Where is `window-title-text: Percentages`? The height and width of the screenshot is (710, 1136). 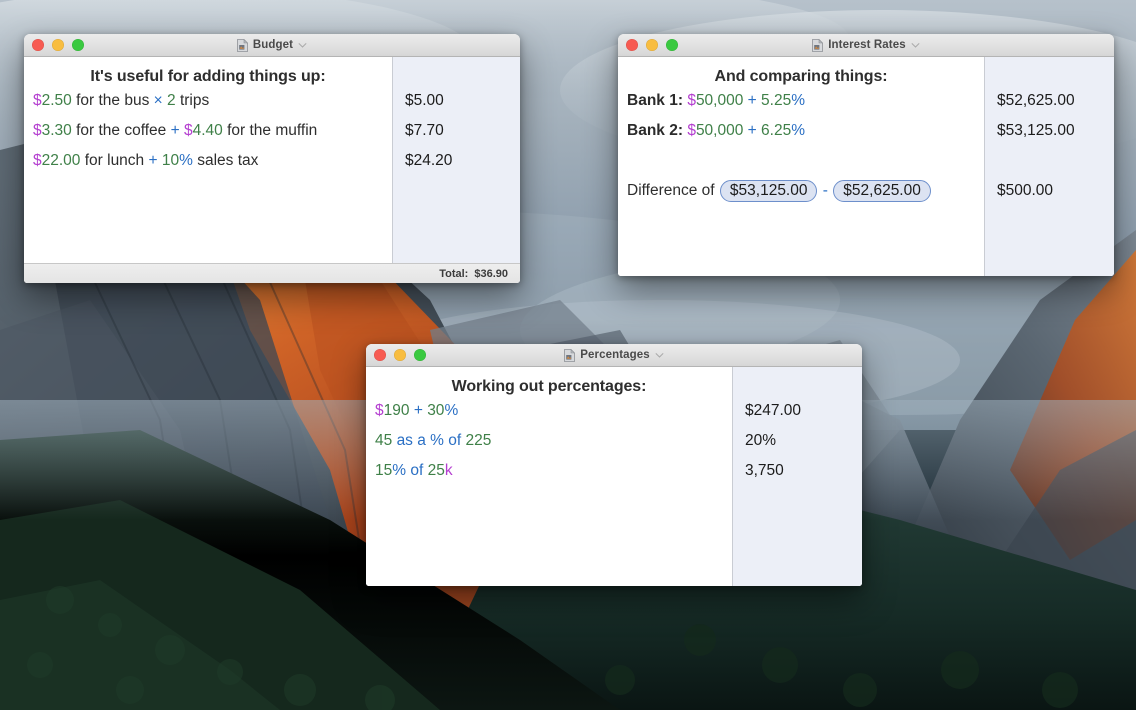 window-title-text: Percentages is located at coordinates (615, 355).